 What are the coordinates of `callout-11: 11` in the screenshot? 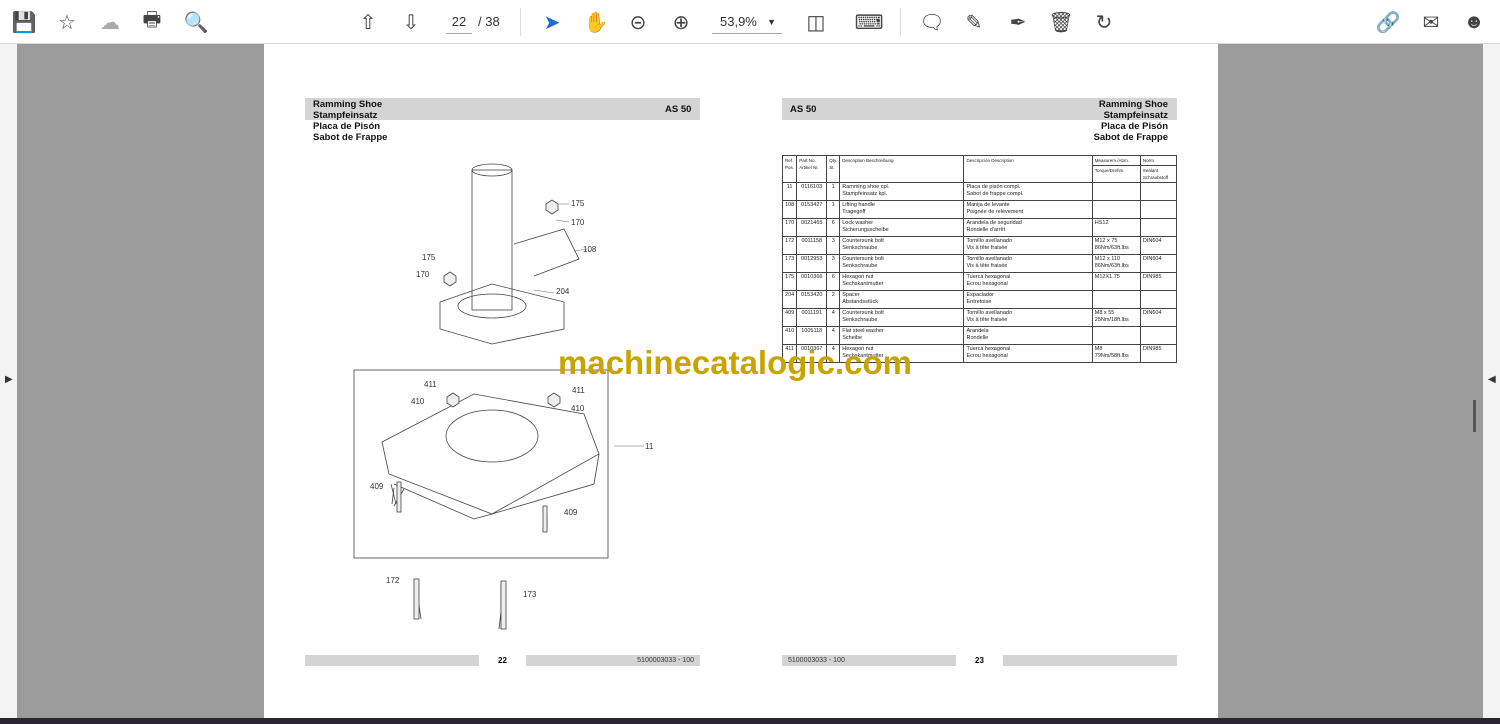 It's located at (649, 446).